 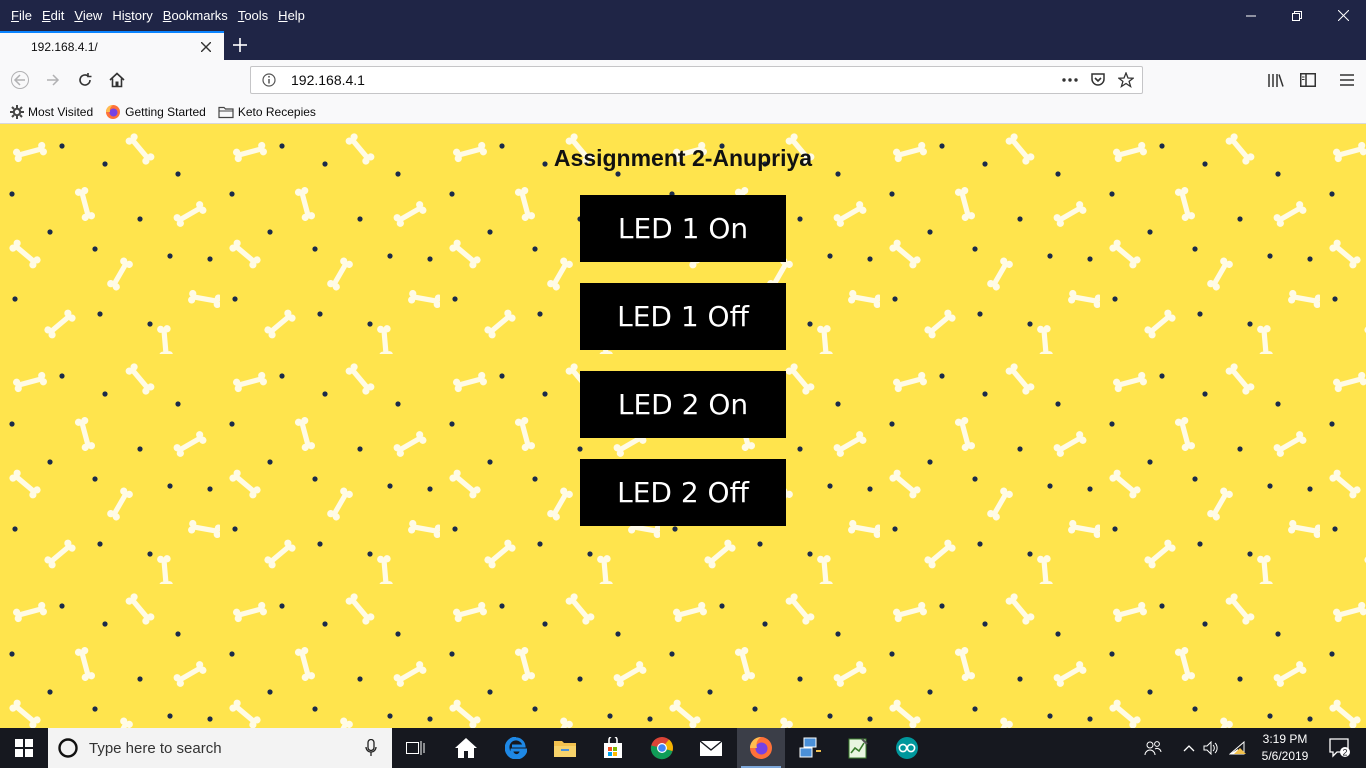 What do you see at coordinates (291, 15) in the screenshot?
I see `menu-help: Help` at bounding box center [291, 15].